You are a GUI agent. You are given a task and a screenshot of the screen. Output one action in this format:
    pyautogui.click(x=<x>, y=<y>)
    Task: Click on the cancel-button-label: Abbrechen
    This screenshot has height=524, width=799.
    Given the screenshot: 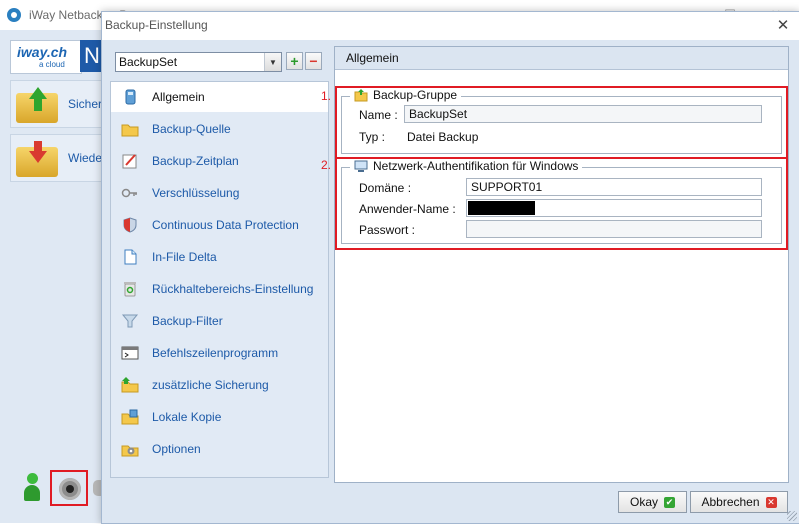 What is the action you would take?
    pyautogui.click(x=730, y=502)
    